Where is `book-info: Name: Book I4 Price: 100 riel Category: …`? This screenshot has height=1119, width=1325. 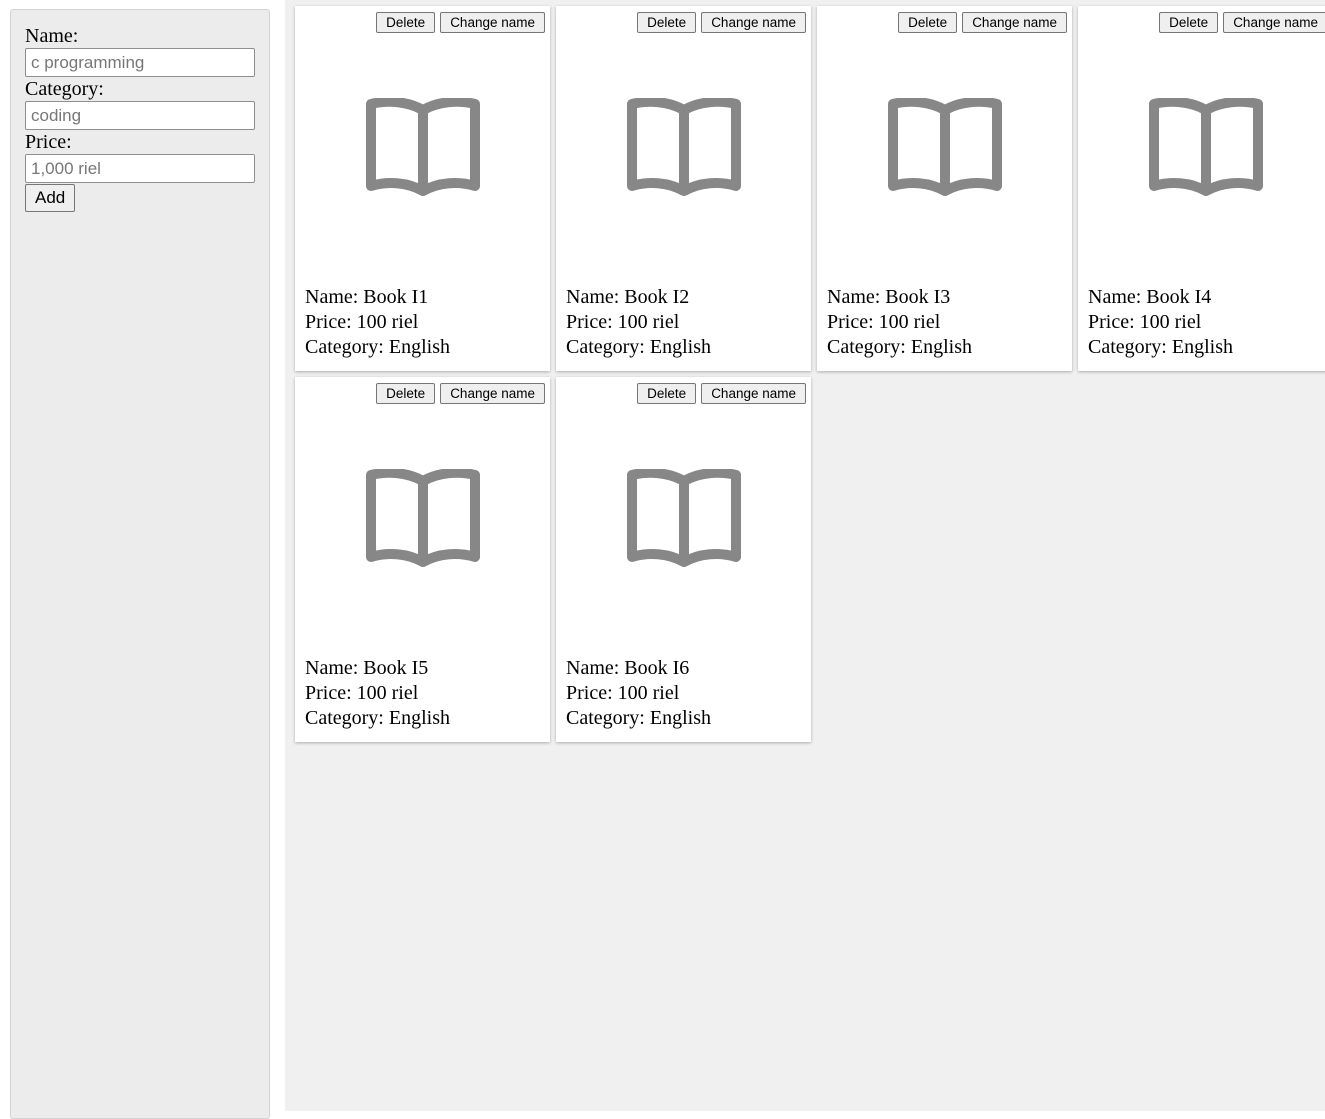
book-info: Name: Book I4 Price: 100 riel Category: … is located at coordinates (1160, 322).